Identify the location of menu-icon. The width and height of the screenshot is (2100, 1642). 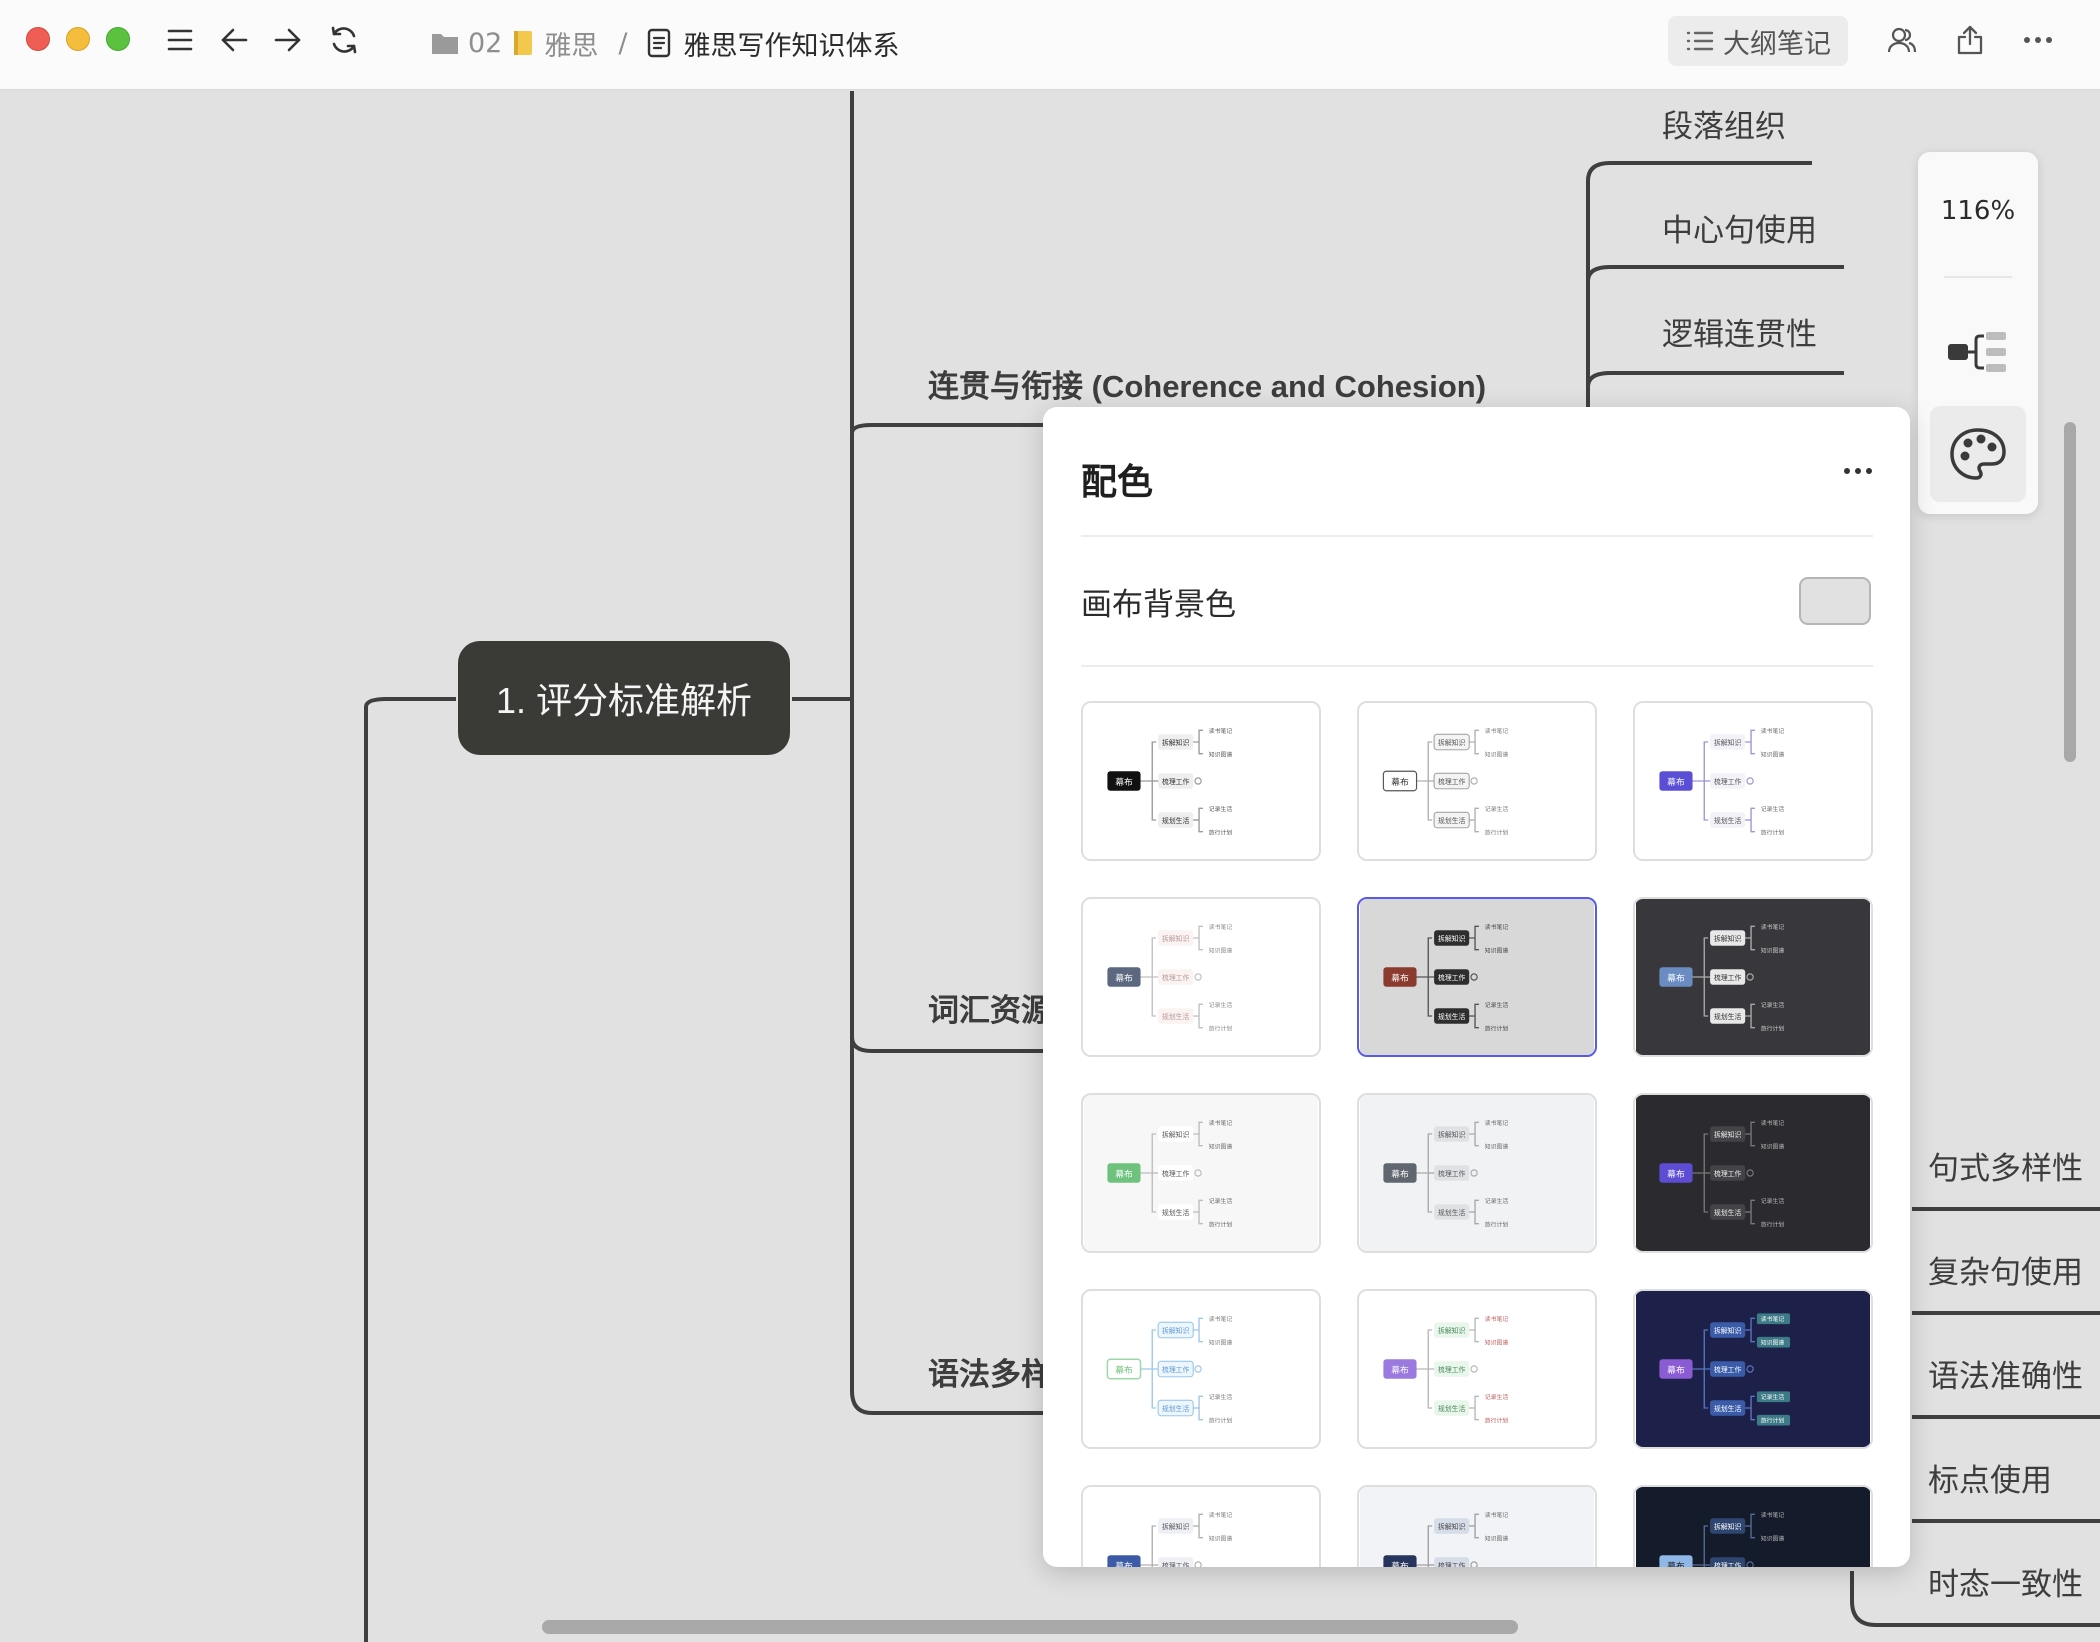
(180, 40).